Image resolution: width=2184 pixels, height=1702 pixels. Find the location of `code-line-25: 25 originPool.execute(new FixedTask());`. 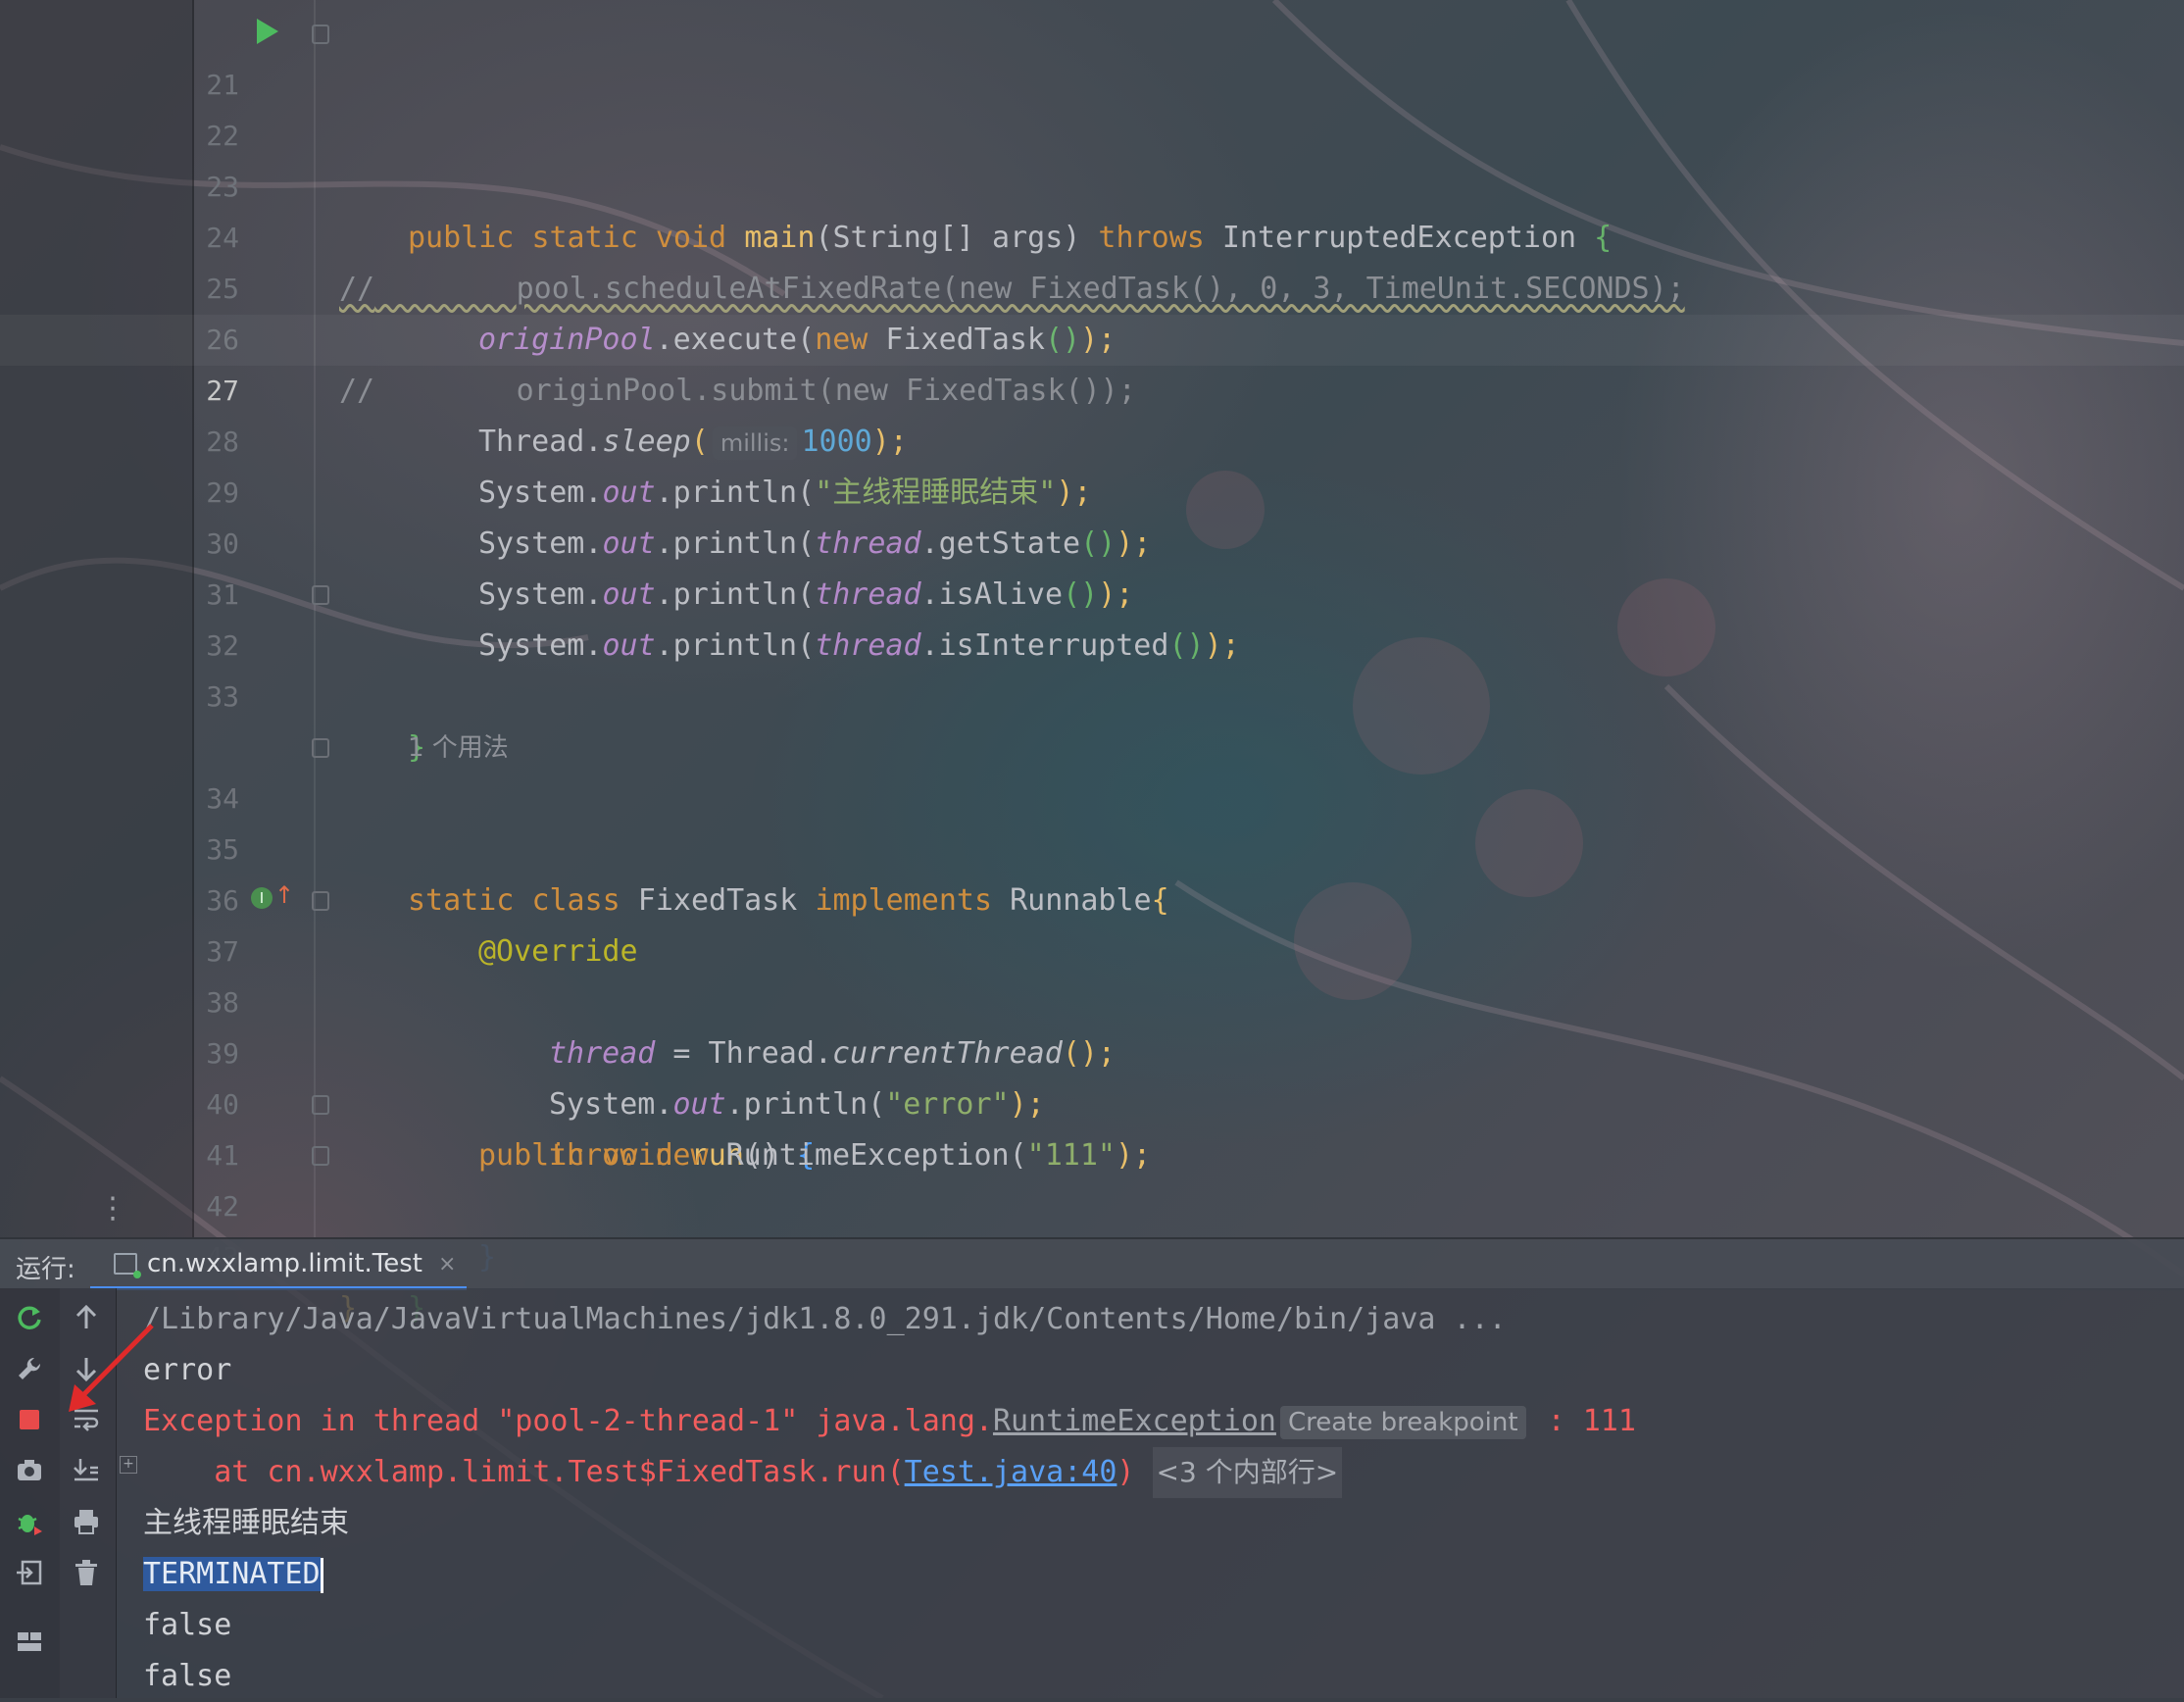

code-line-25: 25 originPool.execute(new FixedTask()); is located at coordinates (1092, 285).